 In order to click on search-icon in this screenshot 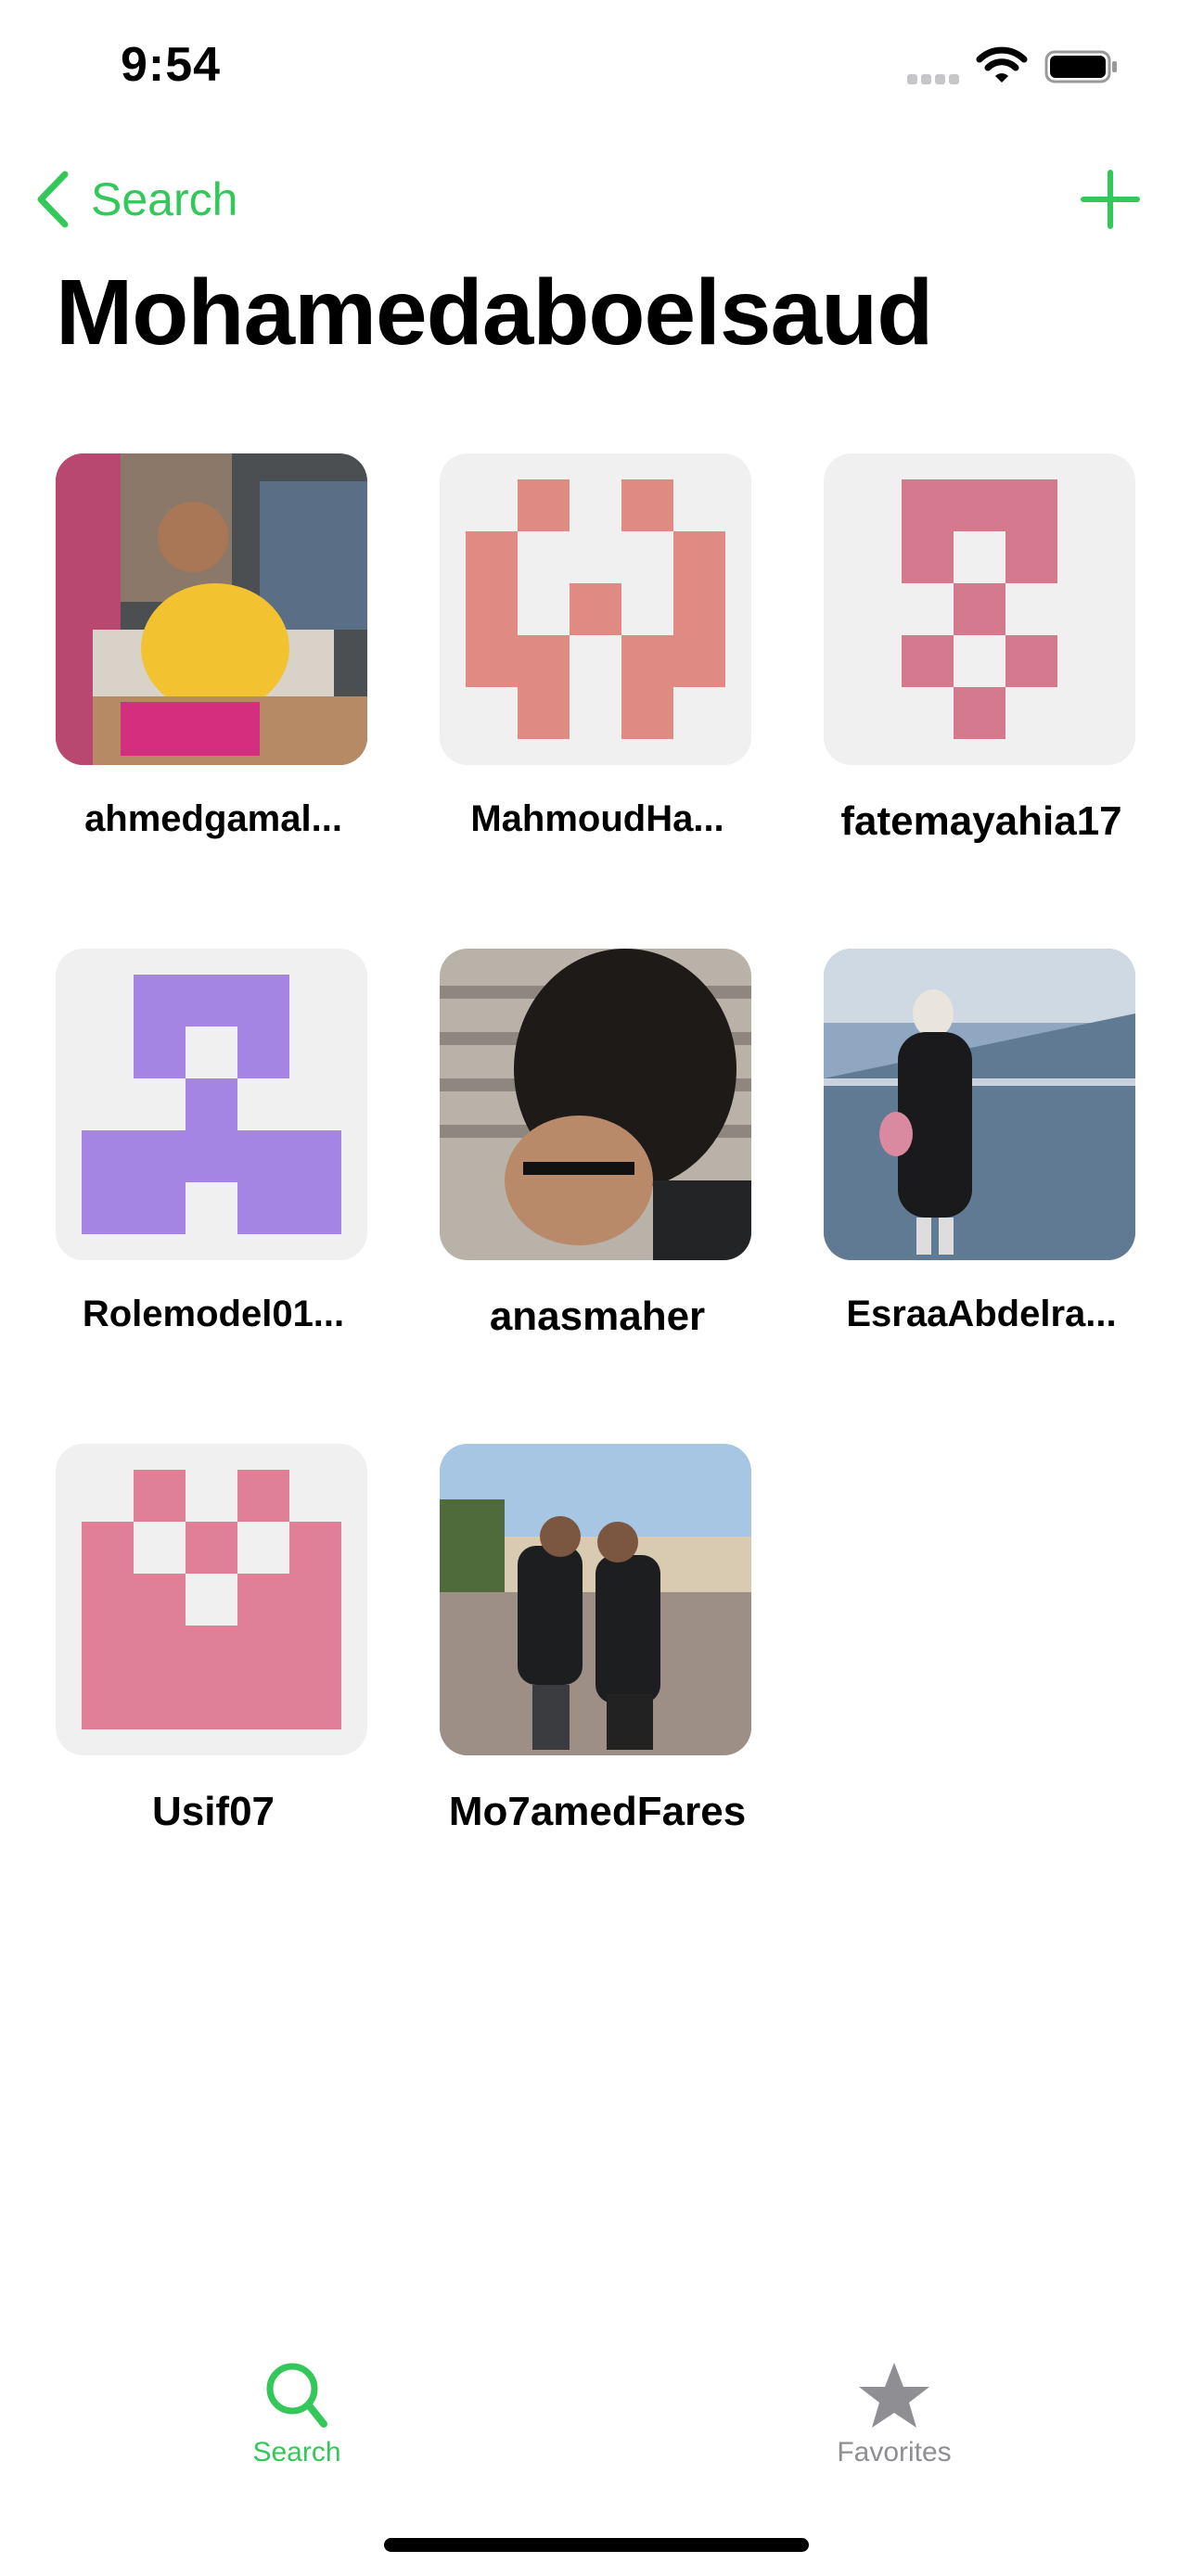, I will do `click(296, 2395)`.